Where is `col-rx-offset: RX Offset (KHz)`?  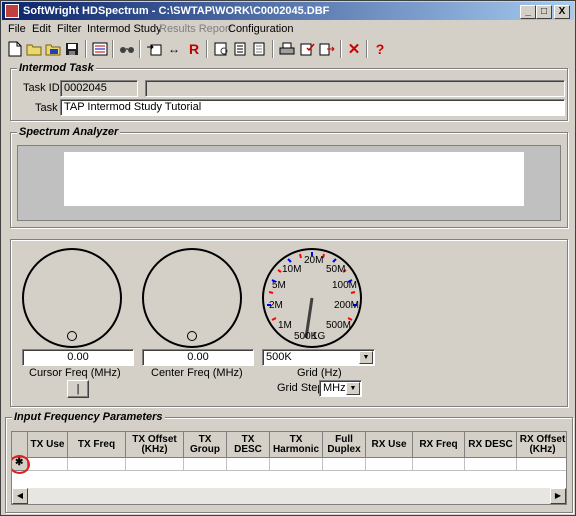
col-rx-offset: RX Offset (KHz) is located at coordinates (541, 445).